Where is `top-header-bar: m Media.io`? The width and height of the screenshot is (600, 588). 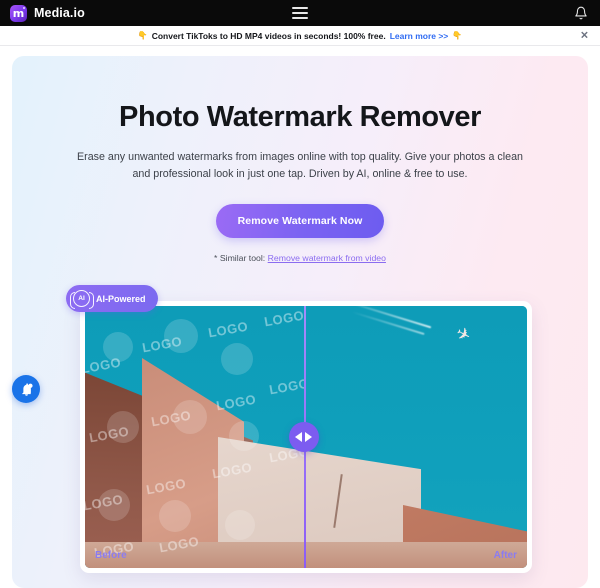
top-header-bar: m Media.io is located at coordinates (300, 13).